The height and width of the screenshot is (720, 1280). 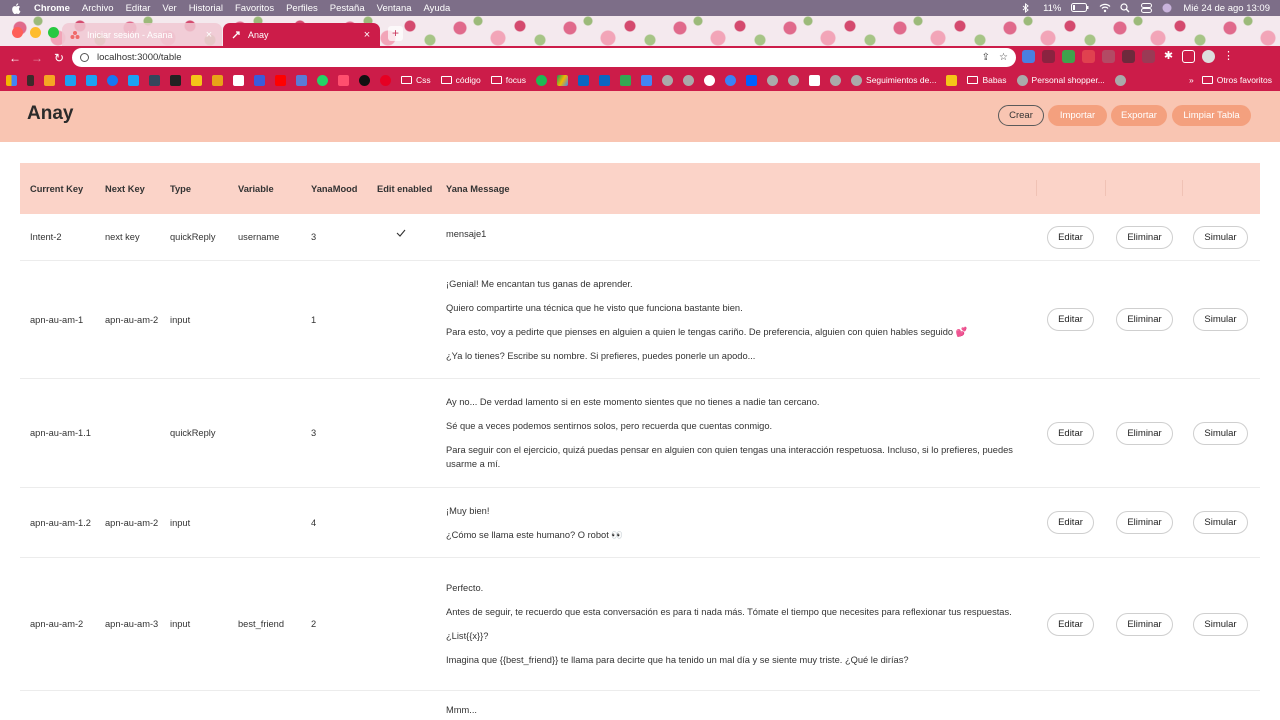 I want to click on menu-ver: Ver, so click(x=169, y=8).